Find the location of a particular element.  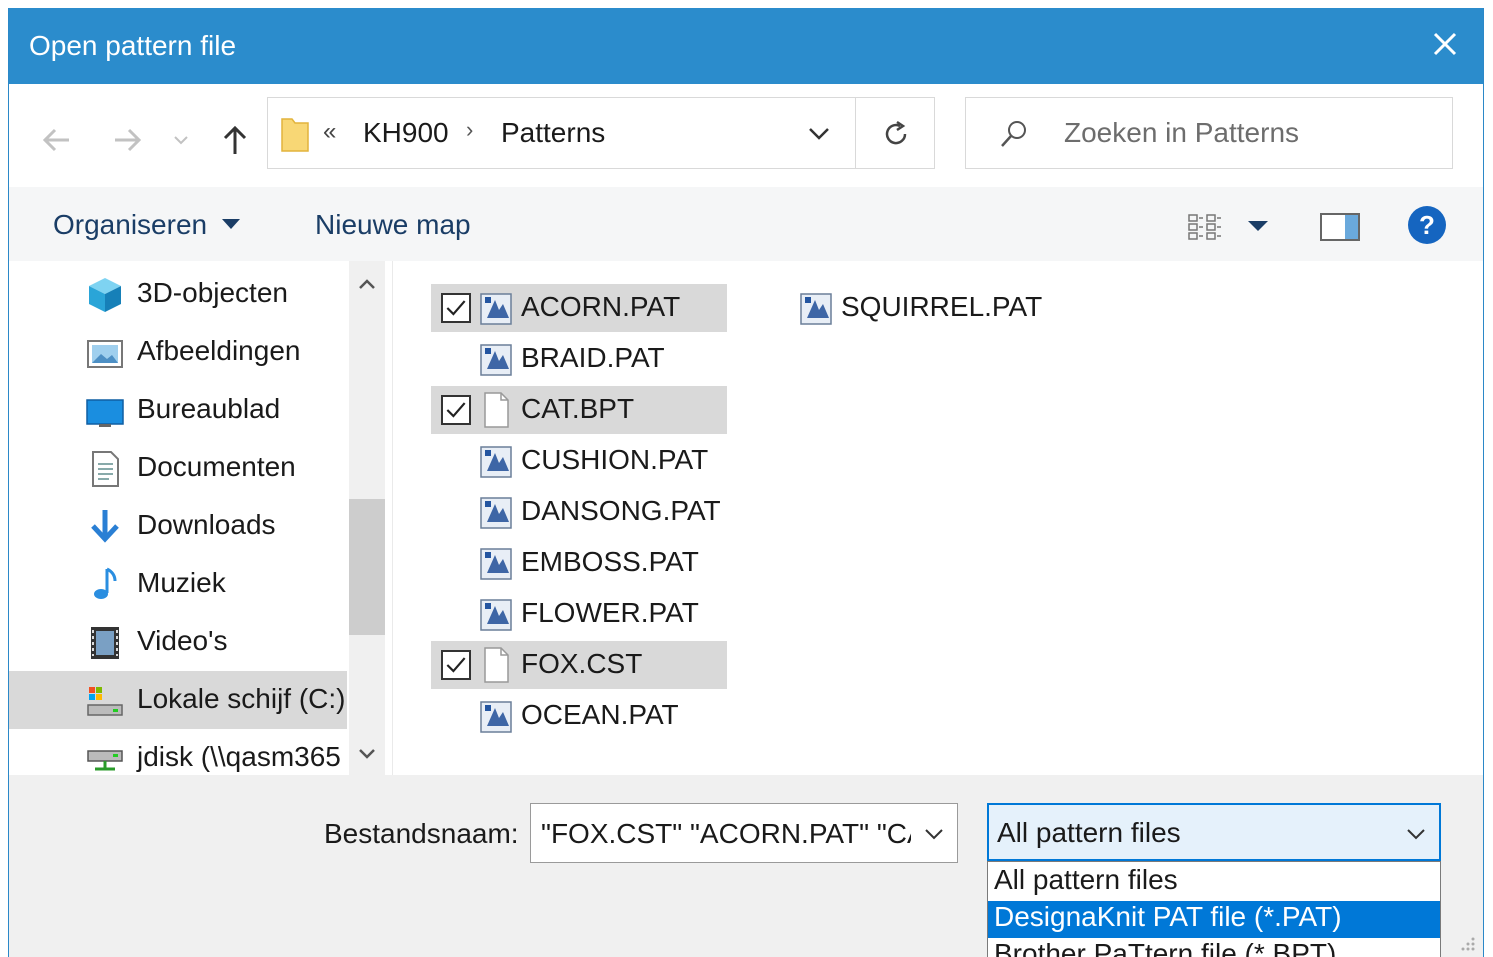

file-item-acorn: ACORN.PAT is located at coordinates (579, 308).